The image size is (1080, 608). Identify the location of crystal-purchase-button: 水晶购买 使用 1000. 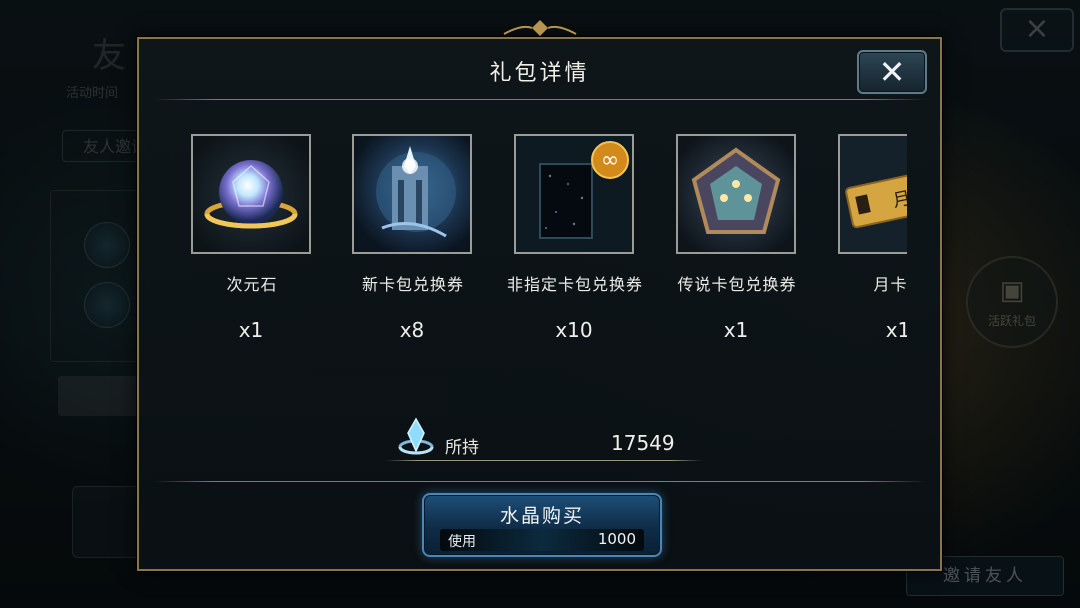
(542, 525).